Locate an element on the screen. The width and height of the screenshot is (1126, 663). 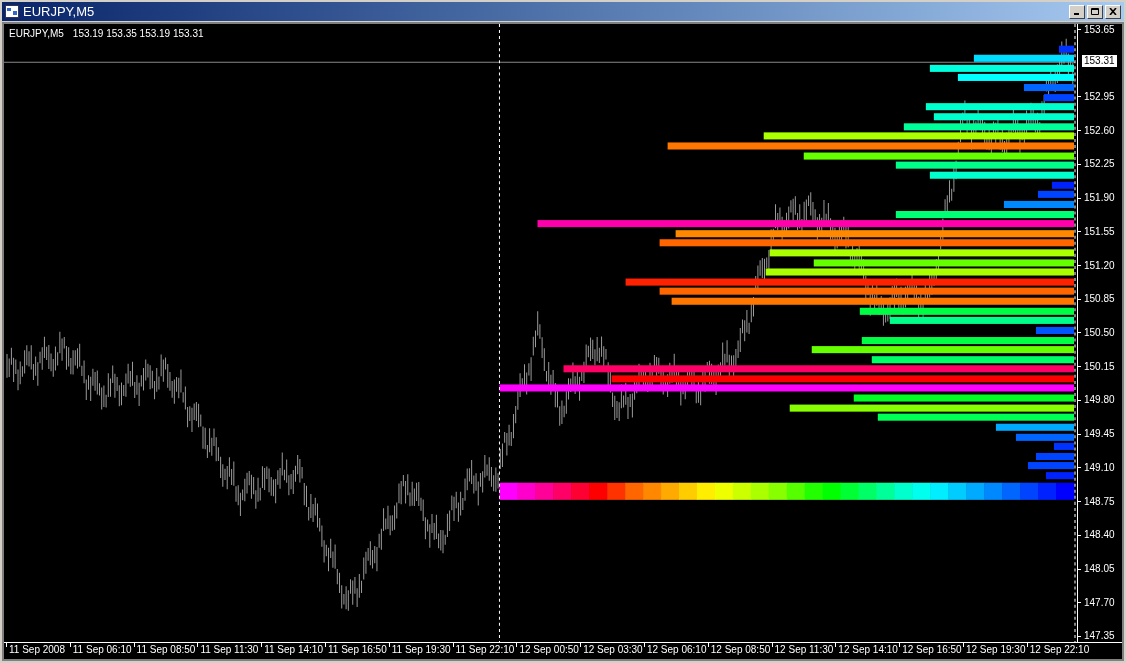
time-label: 11 Sep 08:50 is located at coordinates (166, 650).